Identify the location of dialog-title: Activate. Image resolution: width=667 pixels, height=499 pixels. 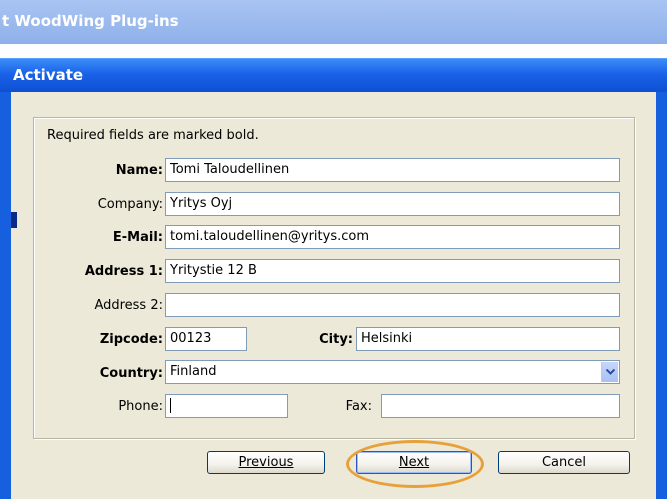
(48, 75).